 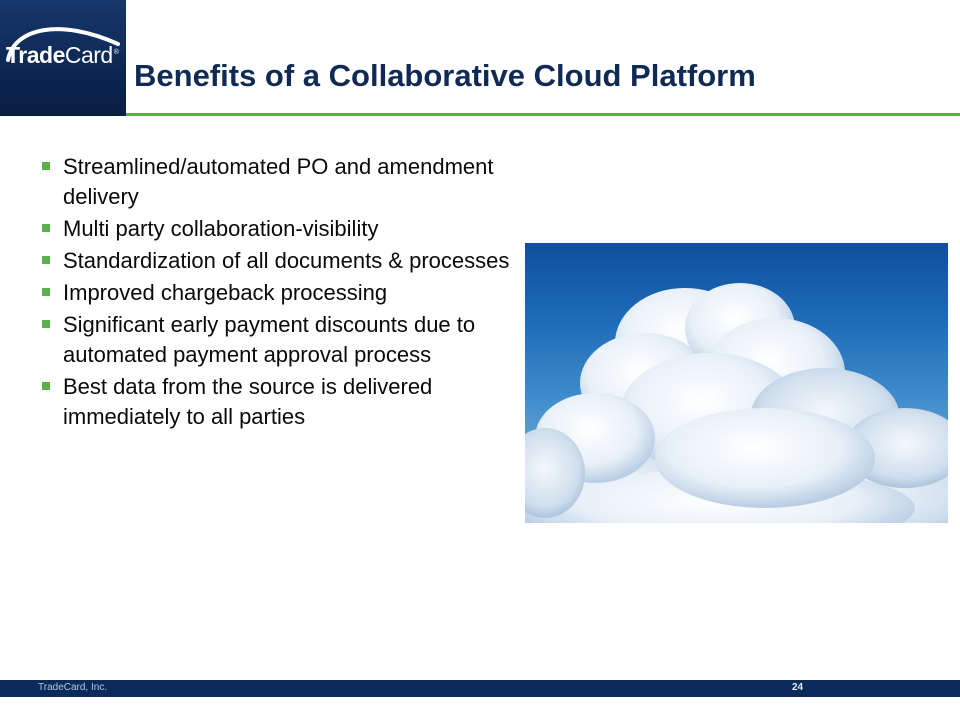 What do you see at coordinates (798, 687) in the screenshot?
I see `page-number: 24` at bounding box center [798, 687].